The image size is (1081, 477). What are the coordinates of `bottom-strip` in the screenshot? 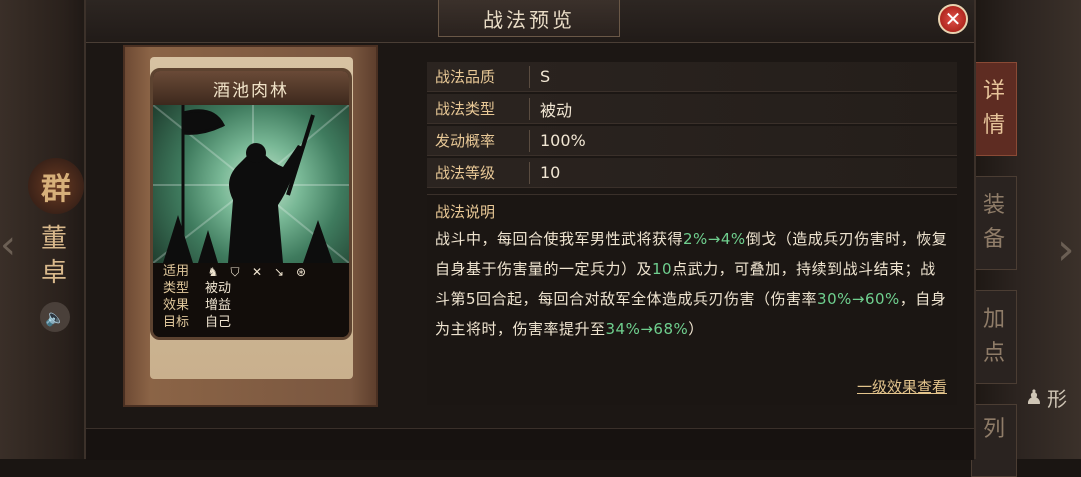 It's located at (530, 444).